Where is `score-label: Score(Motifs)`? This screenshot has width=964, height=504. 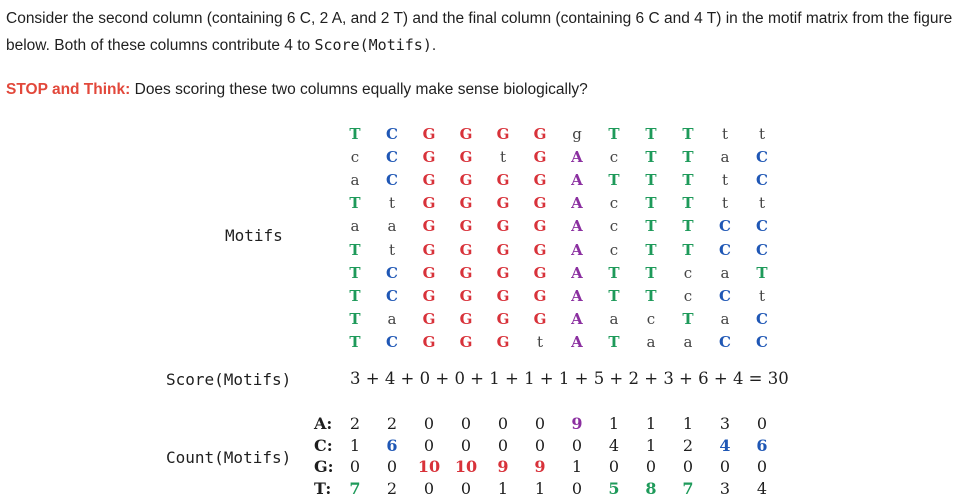
score-label: Score(Motifs) is located at coordinates (229, 379).